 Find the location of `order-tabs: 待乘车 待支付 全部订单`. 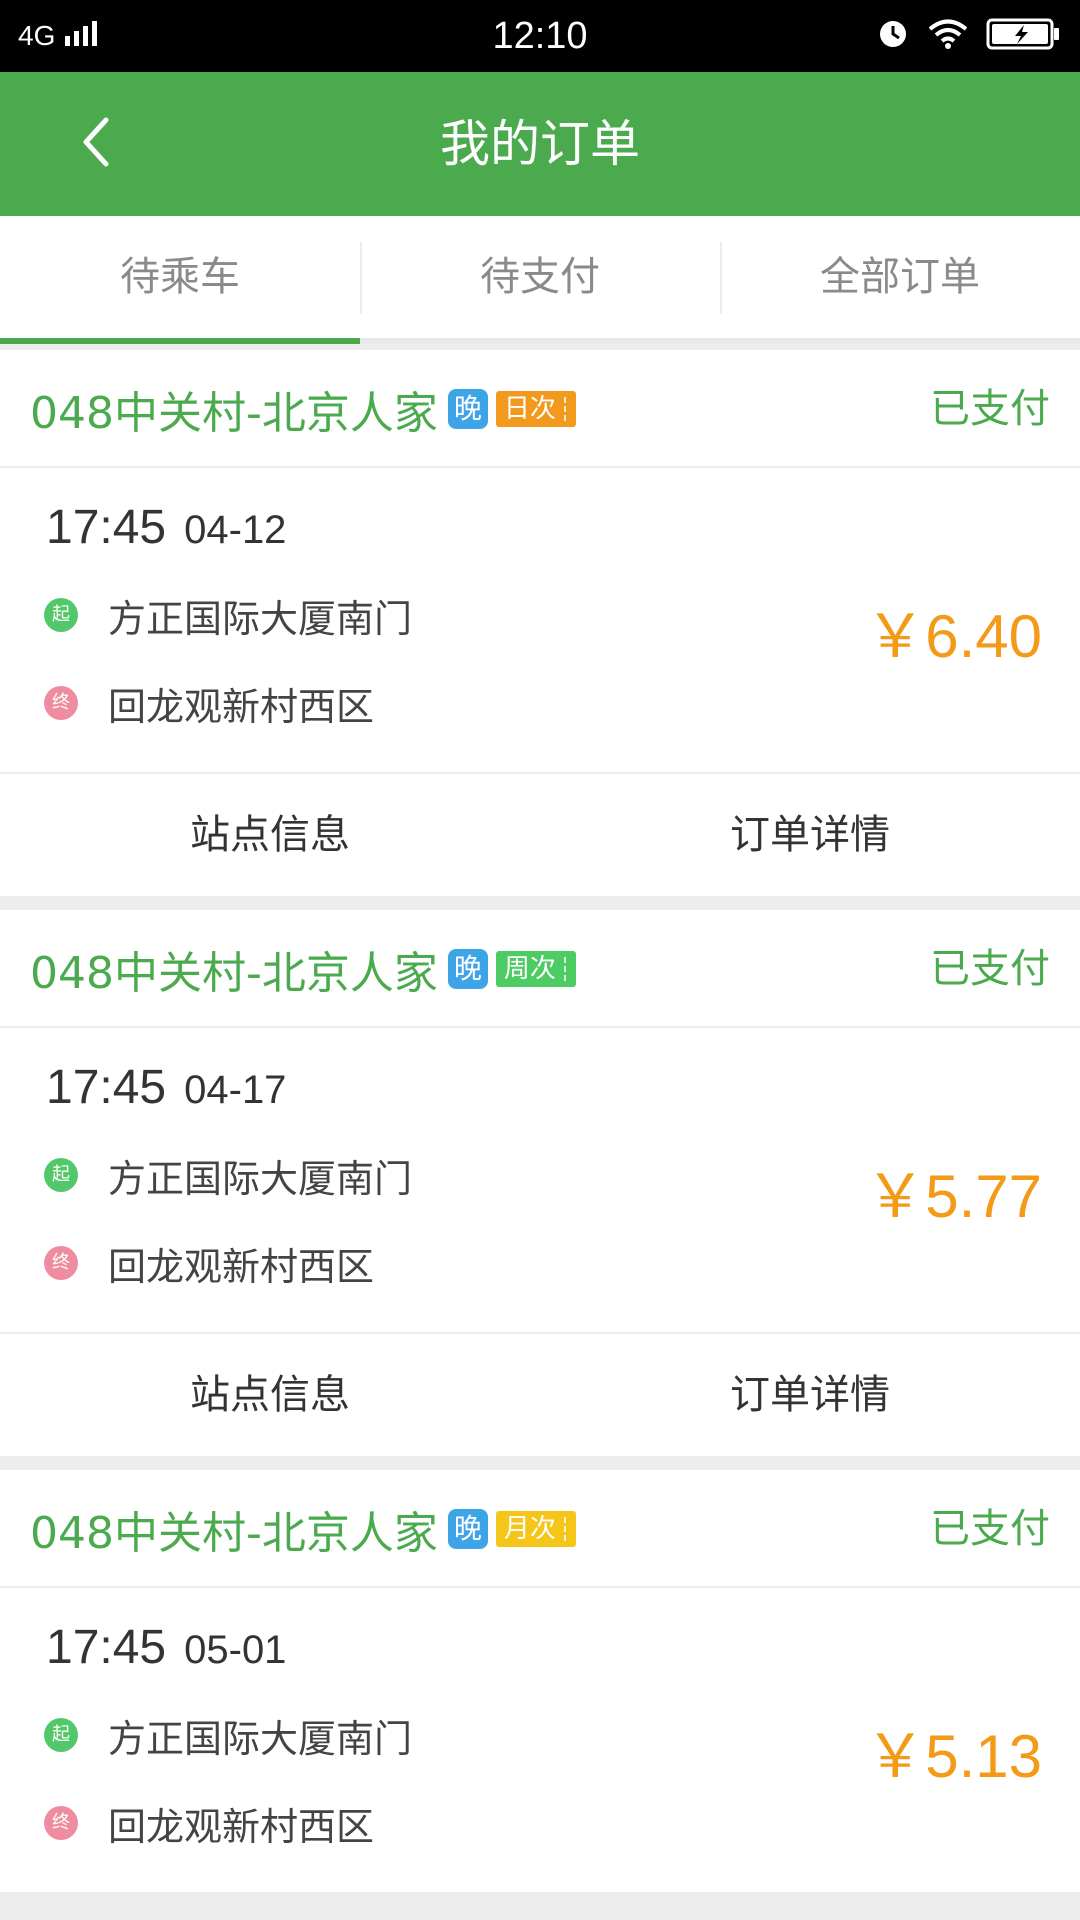

order-tabs: 待乘车 待支付 全部订单 is located at coordinates (540, 280).